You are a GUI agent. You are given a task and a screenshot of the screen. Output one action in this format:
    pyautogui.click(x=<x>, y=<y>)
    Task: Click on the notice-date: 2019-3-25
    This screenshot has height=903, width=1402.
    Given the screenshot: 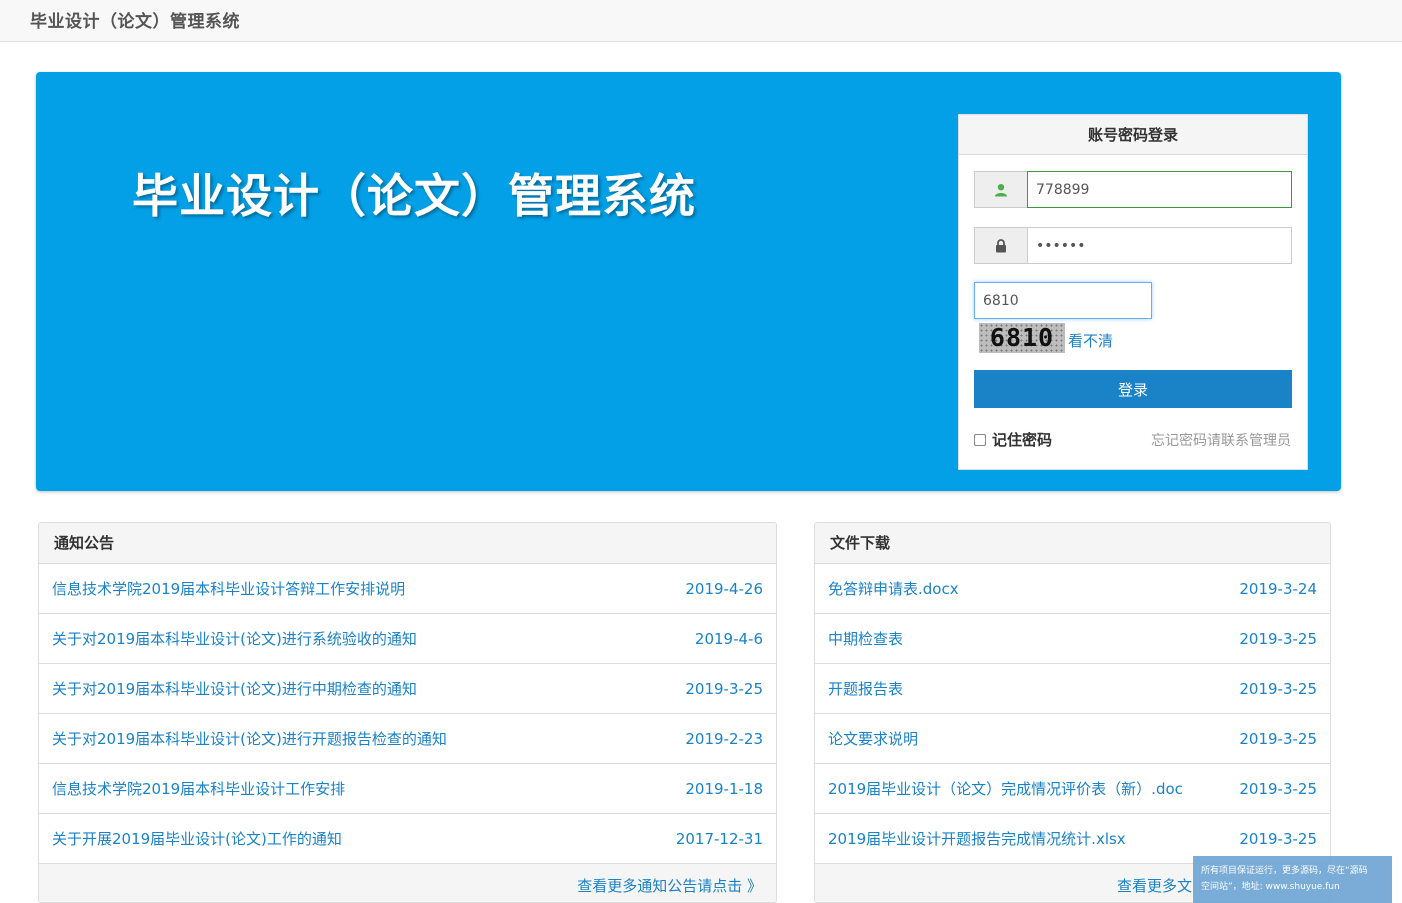 What is the action you would take?
    pyautogui.click(x=724, y=688)
    